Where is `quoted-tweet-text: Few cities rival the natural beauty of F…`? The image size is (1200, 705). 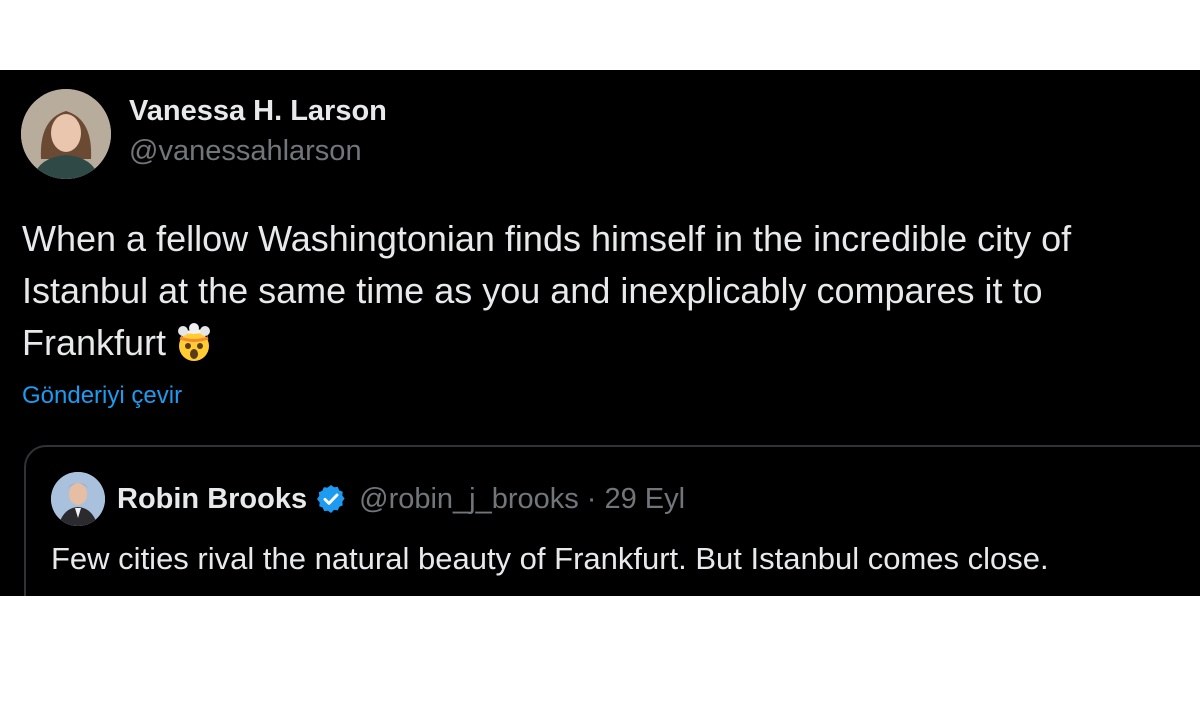 quoted-tweet-text: Few cities rival the natural beauty of F… is located at coordinates (550, 558).